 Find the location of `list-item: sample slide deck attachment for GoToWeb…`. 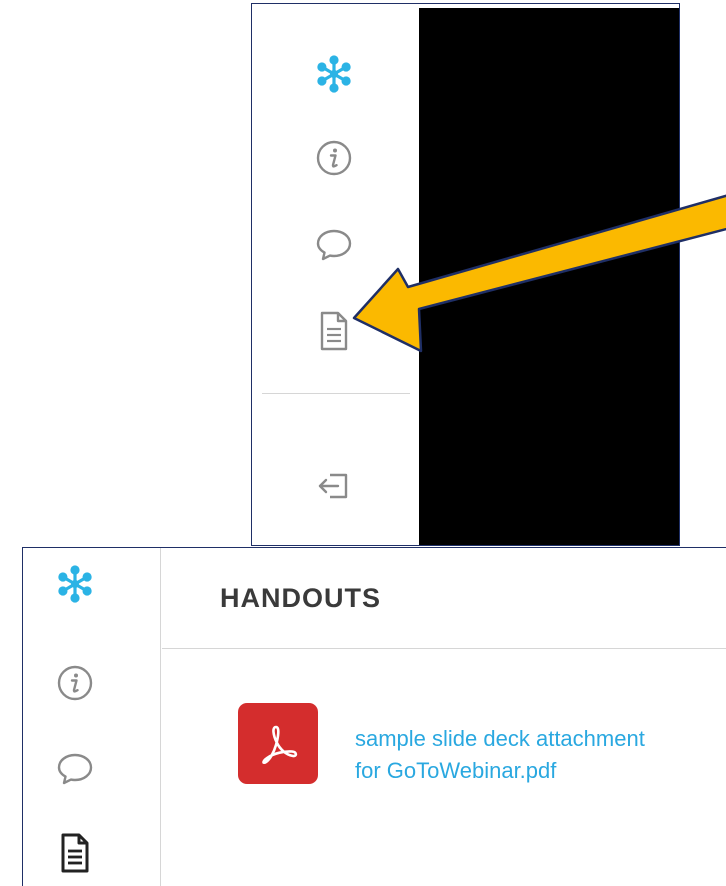

list-item: sample slide deck attachment for GoToWeb… is located at coordinates (476, 745).